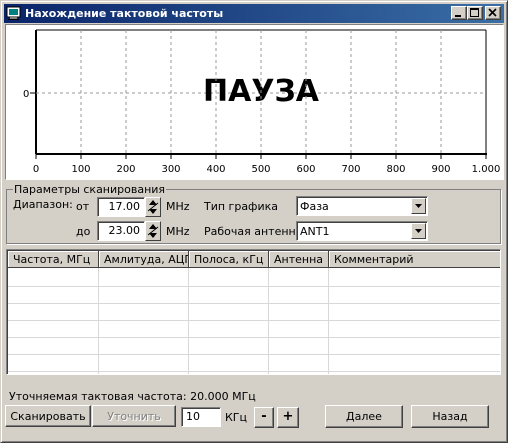 This screenshot has height=443, width=508. I want to click on x-tick-label: 800, so click(395, 169).